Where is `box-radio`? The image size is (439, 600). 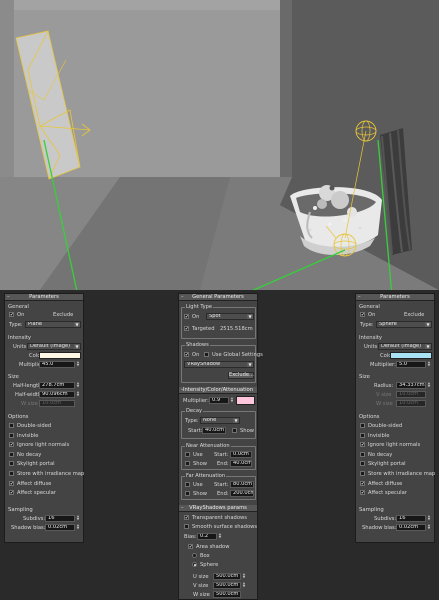
box-radio is located at coordinates (194, 555).